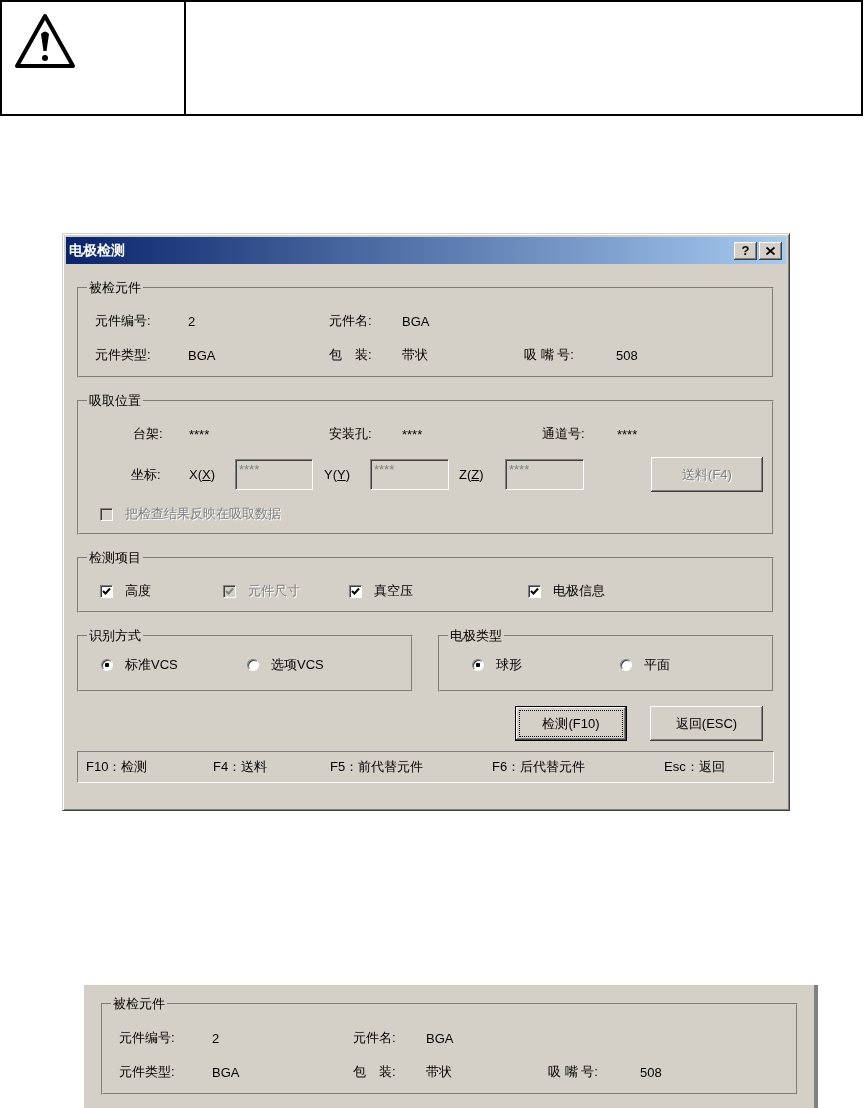 The width and height of the screenshot is (865, 1108). What do you see at coordinates (337, 474) in the screenshot?
I see `coord-label: Y(Y)` at bounding box center [337, 474].